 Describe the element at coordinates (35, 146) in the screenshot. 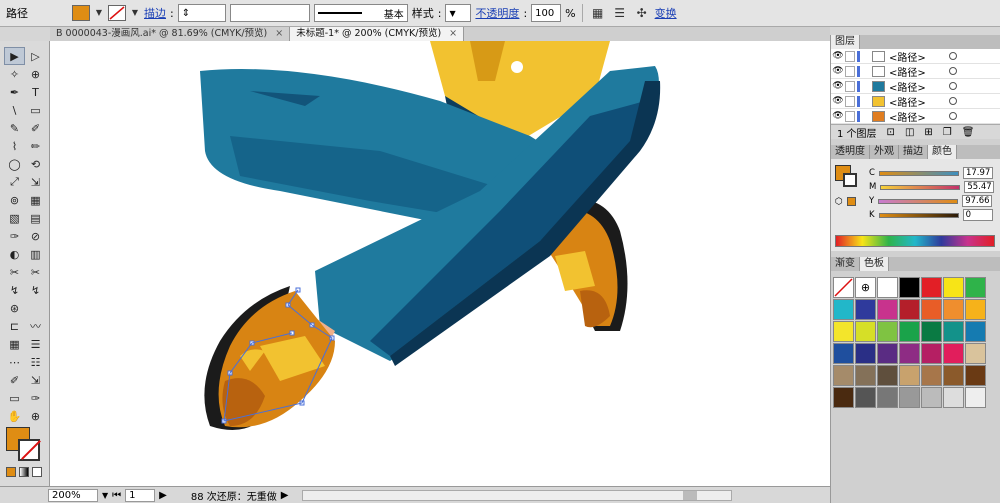

I see `tool-11-icon: ✏` at that location.